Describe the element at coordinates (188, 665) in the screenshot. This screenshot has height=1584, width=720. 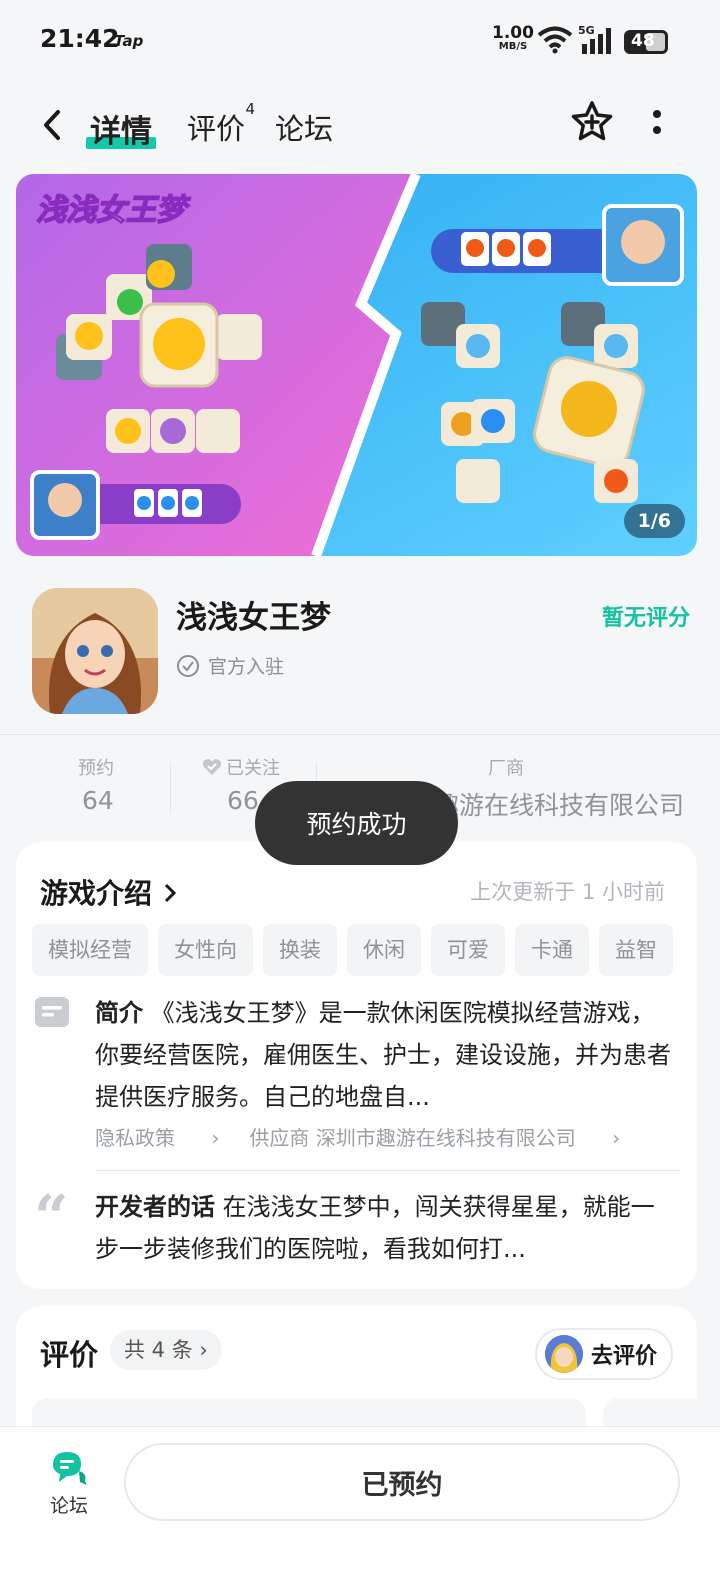
I see `verified-check-icon` at that location.